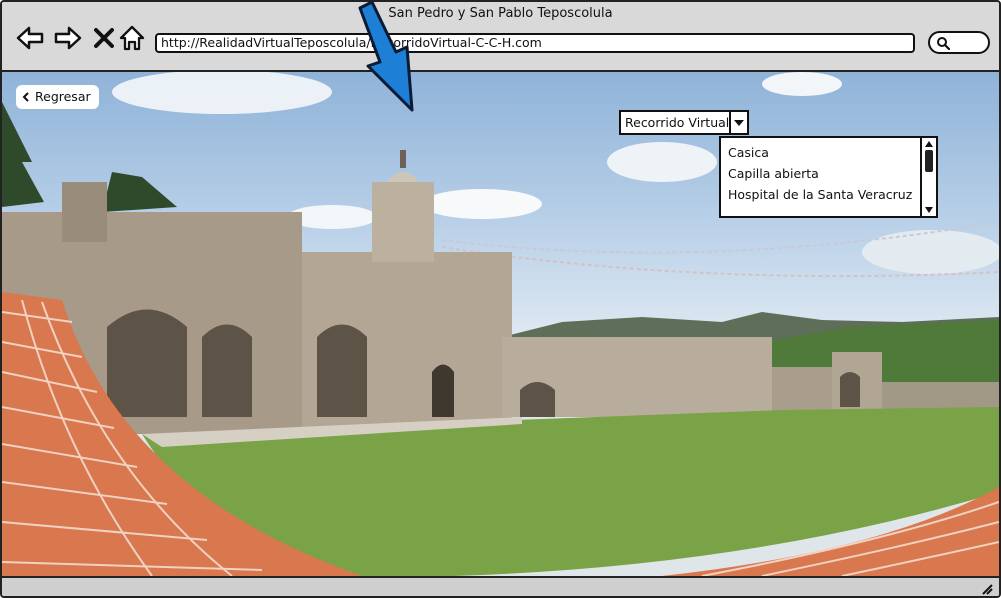  Describe the element at coordinates (500, 13) in the screenshot. I see `window-title: San Pedro y San Pablo Teposcolula` at that location.